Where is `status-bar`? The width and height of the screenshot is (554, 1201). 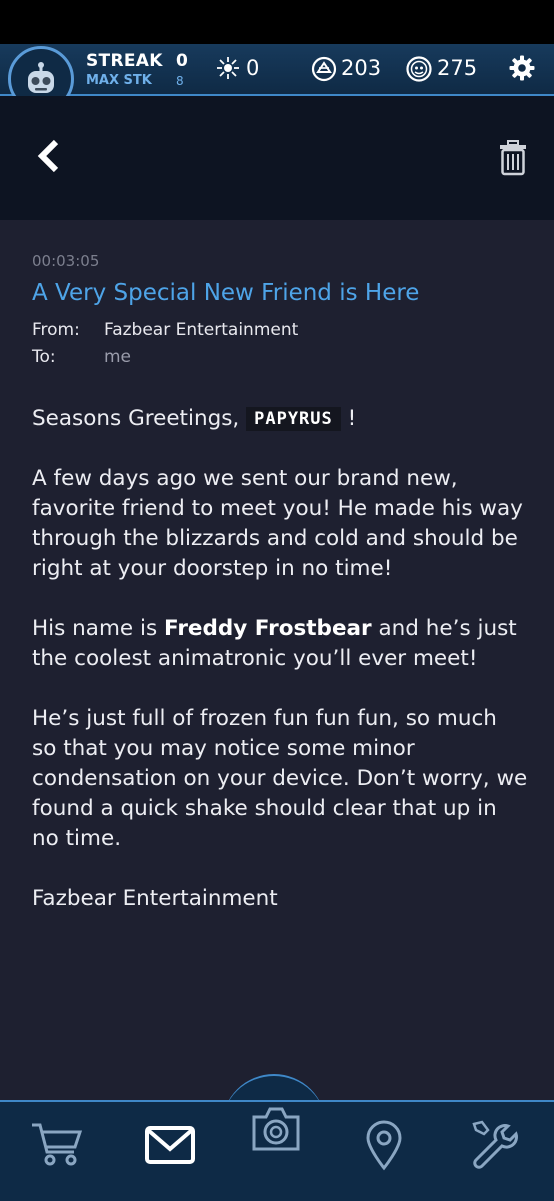 status-bar is located at coordinates (277, 22).